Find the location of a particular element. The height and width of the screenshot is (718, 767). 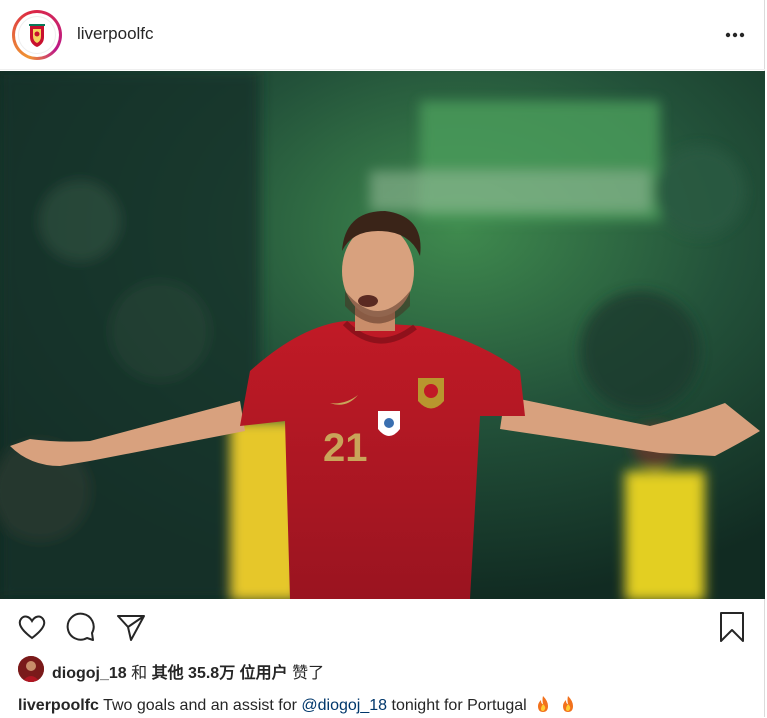

likes-and: 和 is located at coordinates (139, 673).